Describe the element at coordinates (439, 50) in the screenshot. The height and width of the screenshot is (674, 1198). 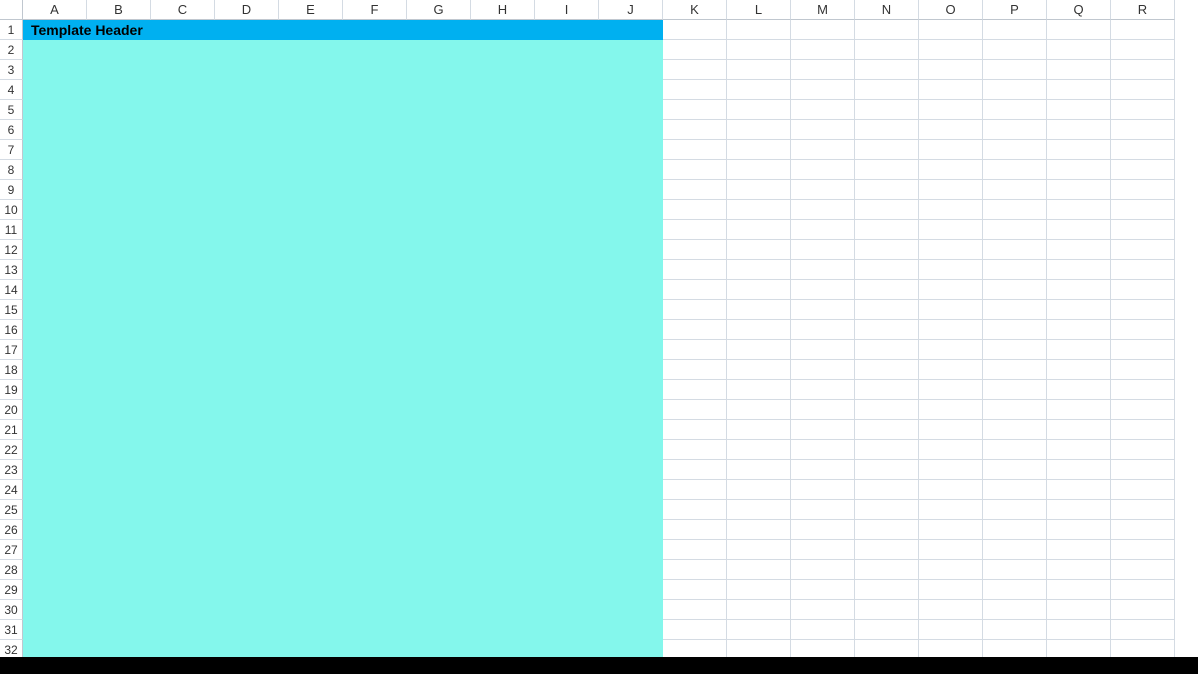
I see `cell-g2` at that location.